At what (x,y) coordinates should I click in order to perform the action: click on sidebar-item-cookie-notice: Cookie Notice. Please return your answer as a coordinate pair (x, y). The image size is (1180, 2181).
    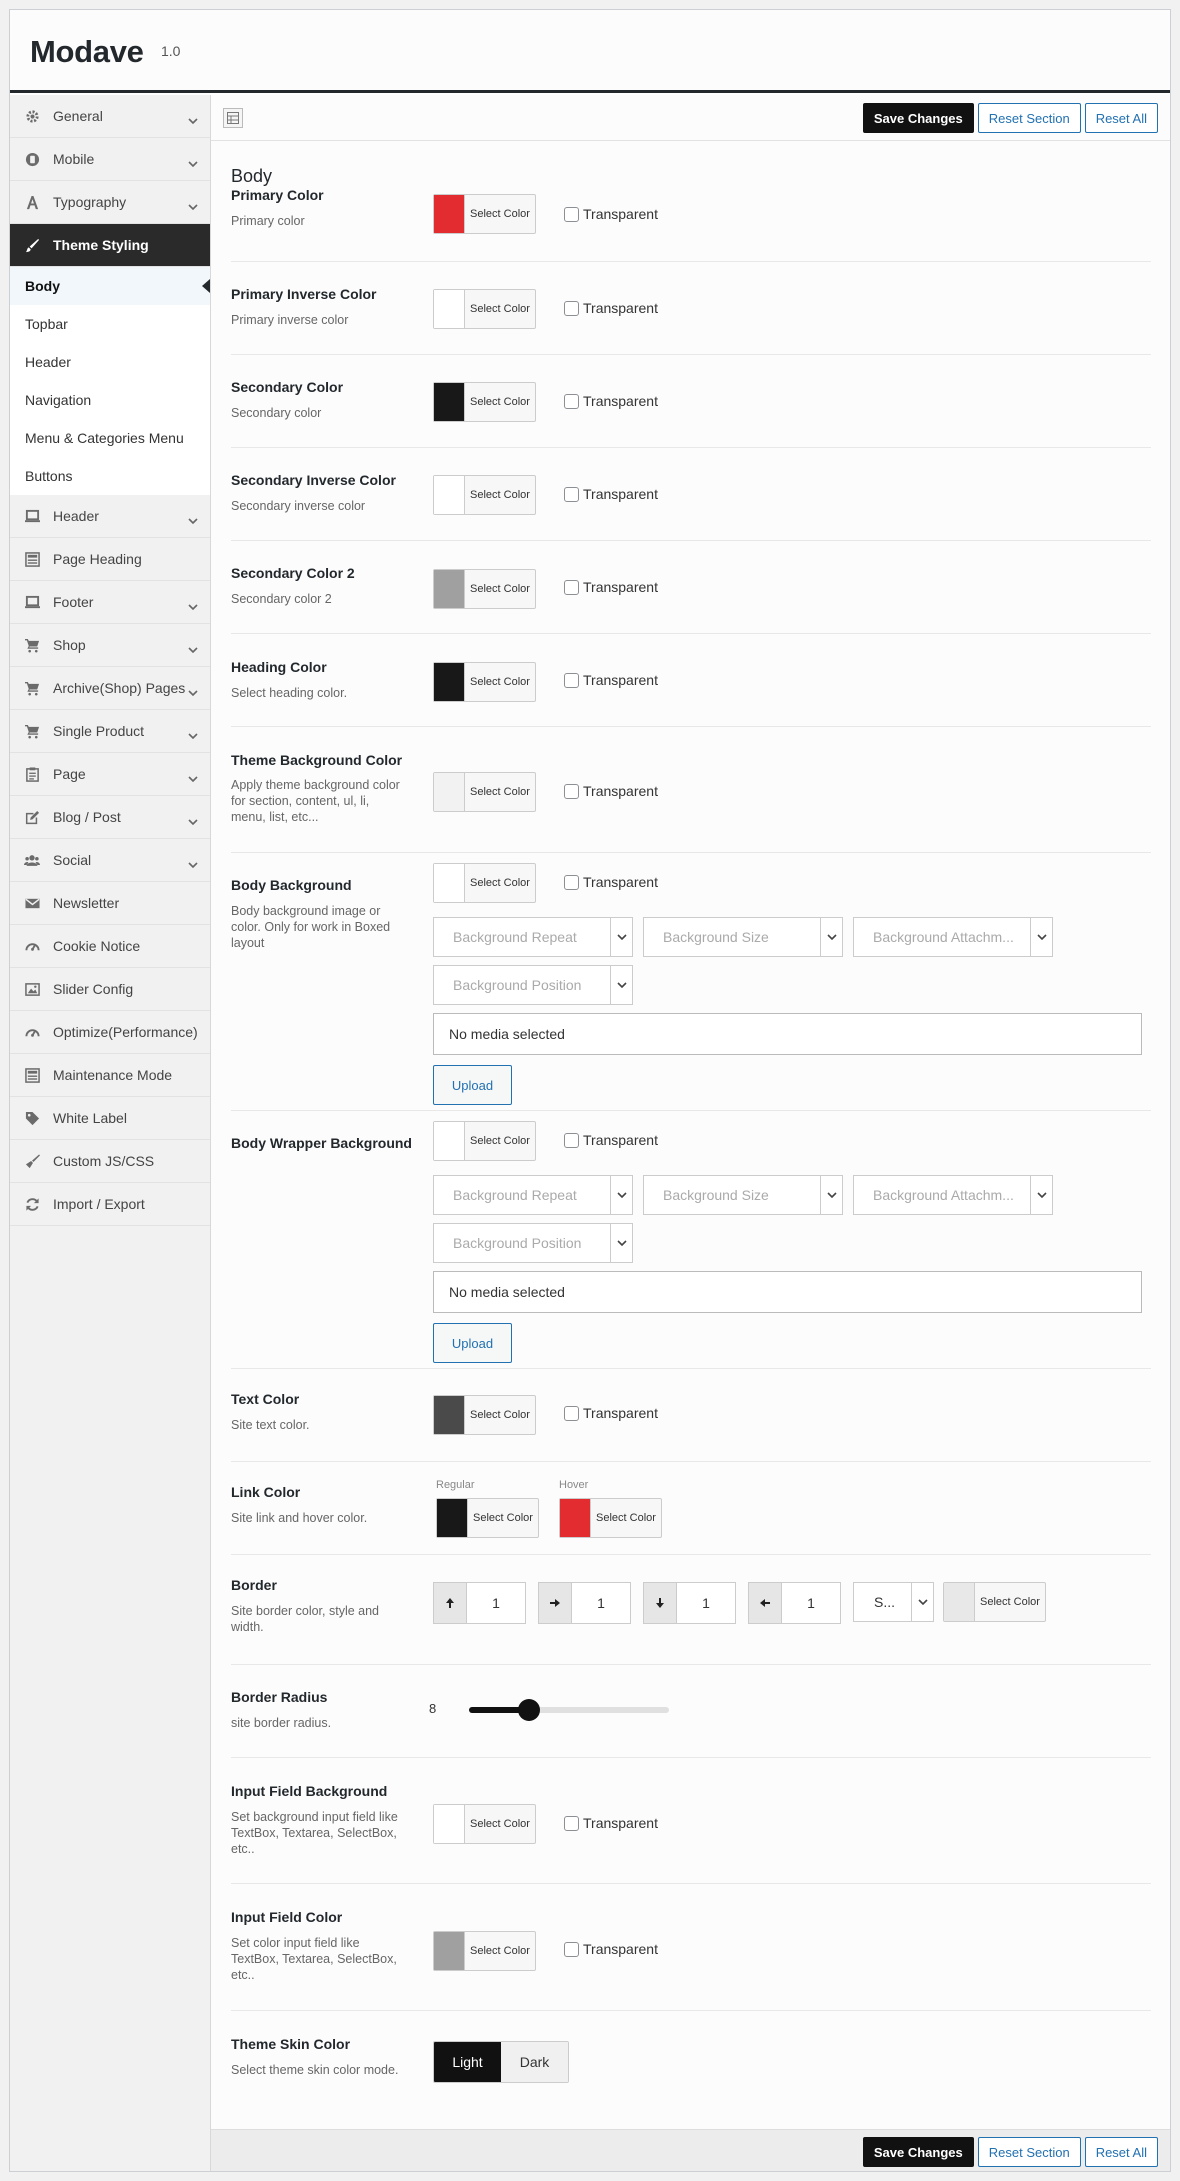
    Looking at the image, I should click on (110, 946).